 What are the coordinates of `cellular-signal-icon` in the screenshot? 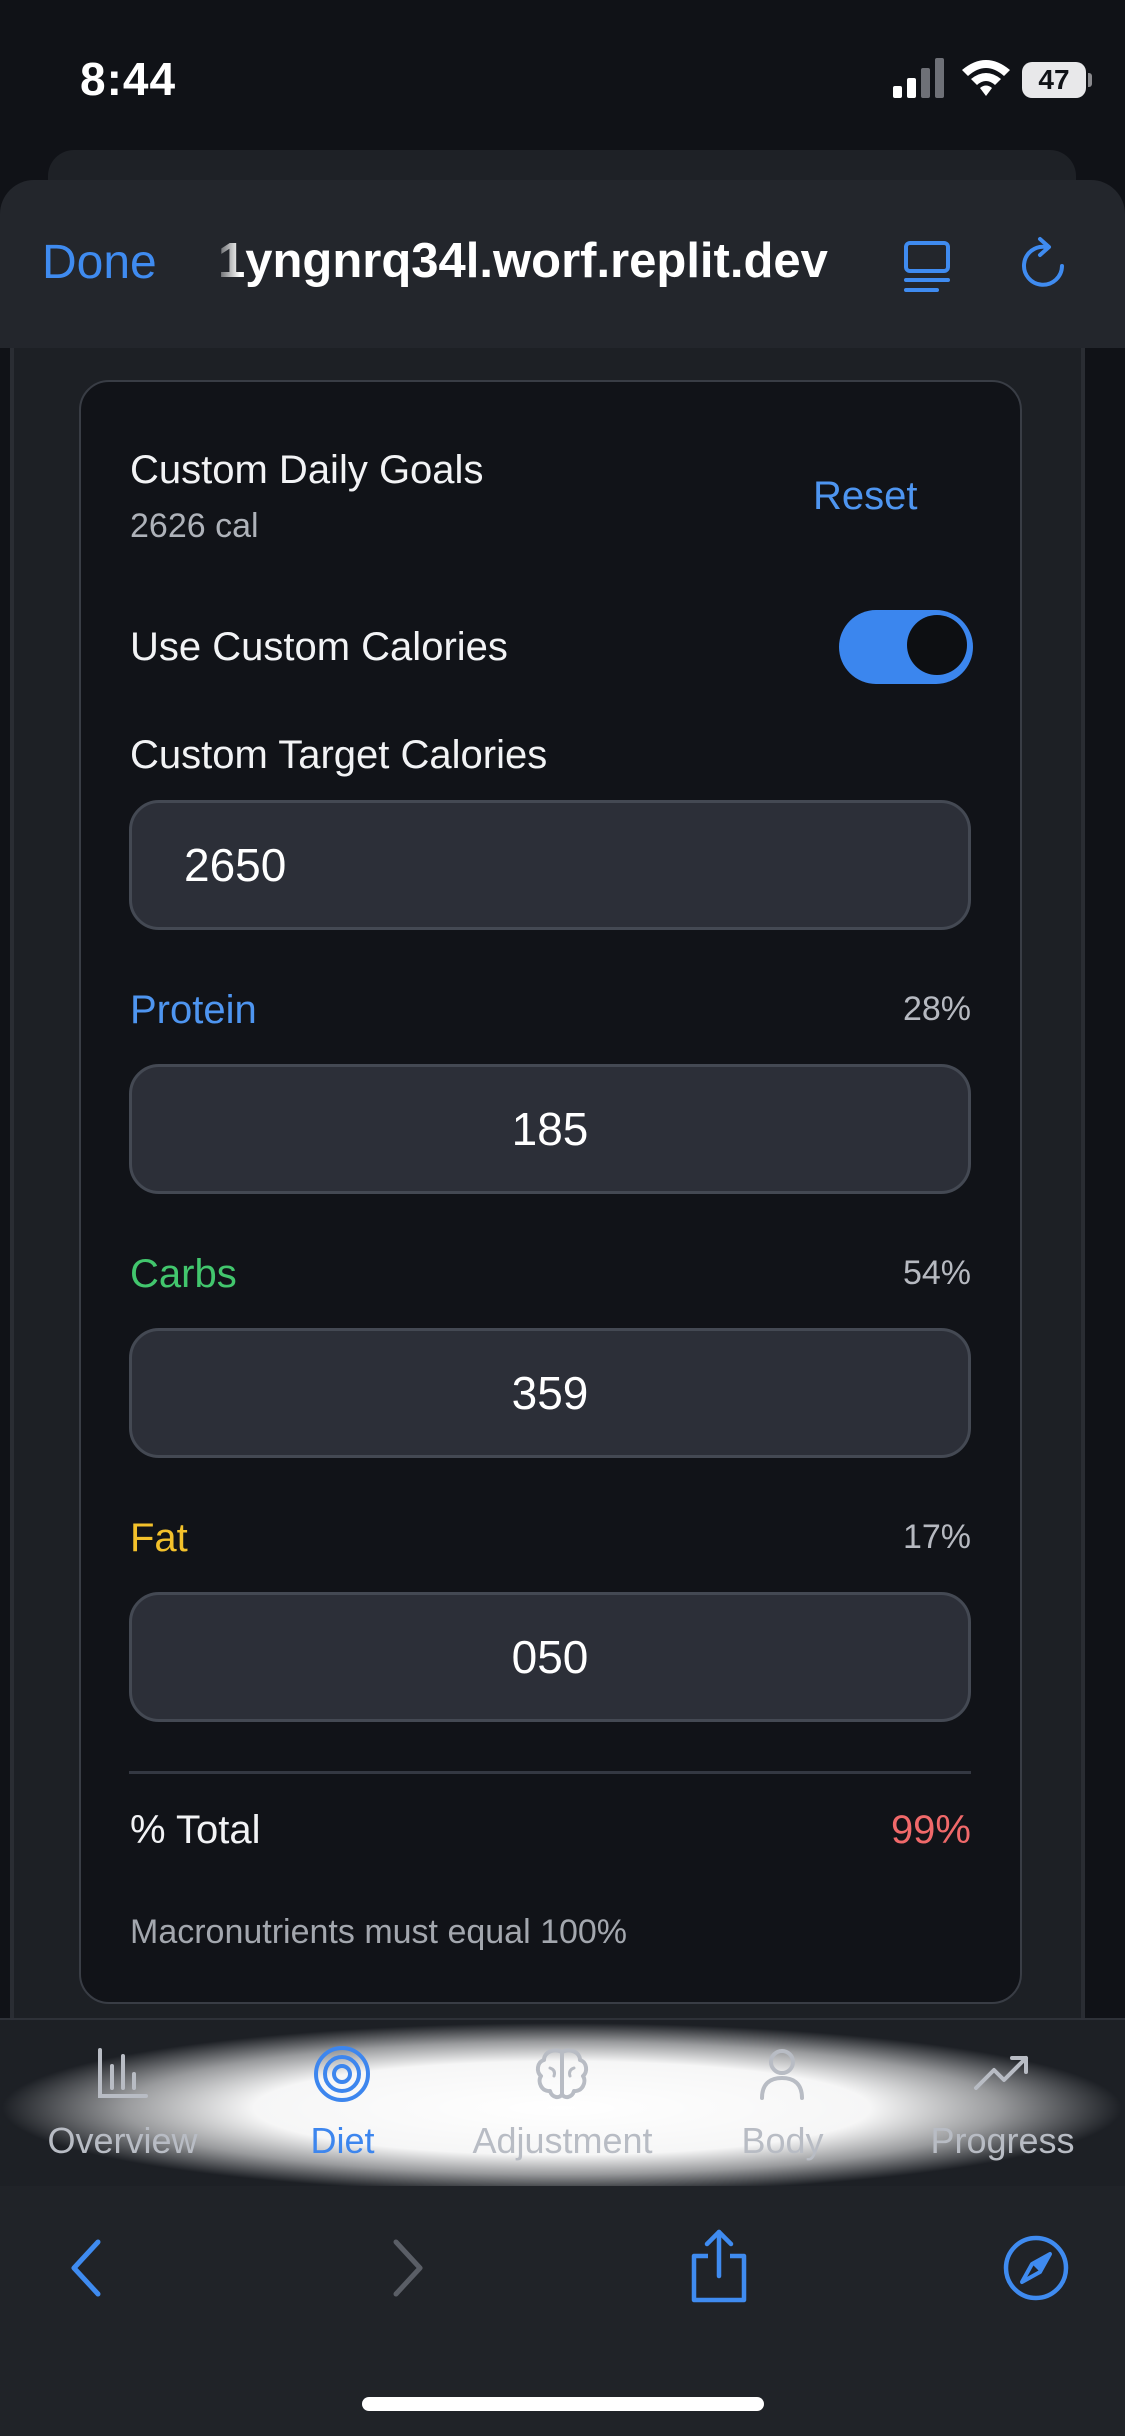 It's located at (918, 78).